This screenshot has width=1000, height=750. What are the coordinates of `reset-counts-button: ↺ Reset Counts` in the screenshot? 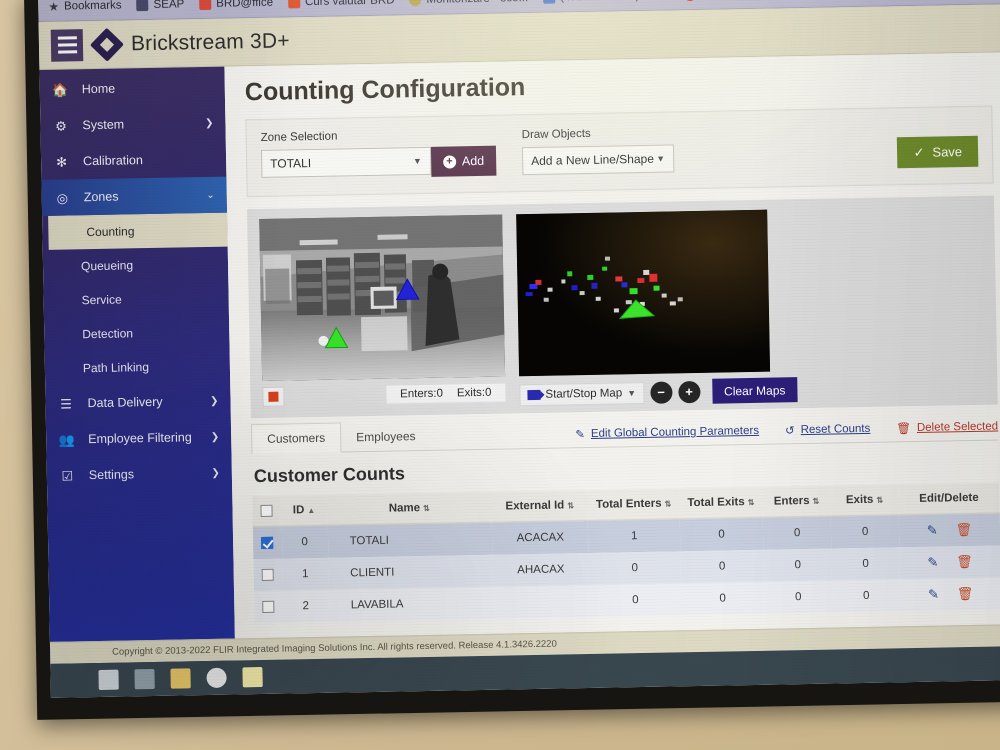 It's located at (828, 430).